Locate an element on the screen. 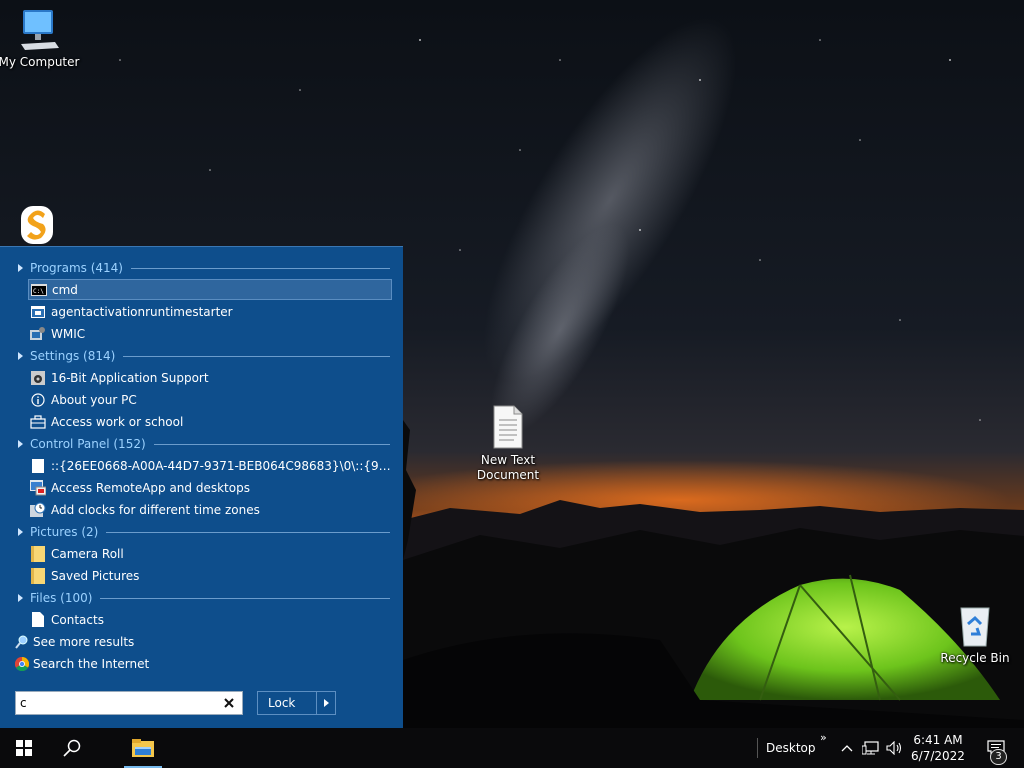 The height and width of the screenshot is (768, 1024). my-computer-desktop-icon: My Computer is located at coordinates (40, 39).